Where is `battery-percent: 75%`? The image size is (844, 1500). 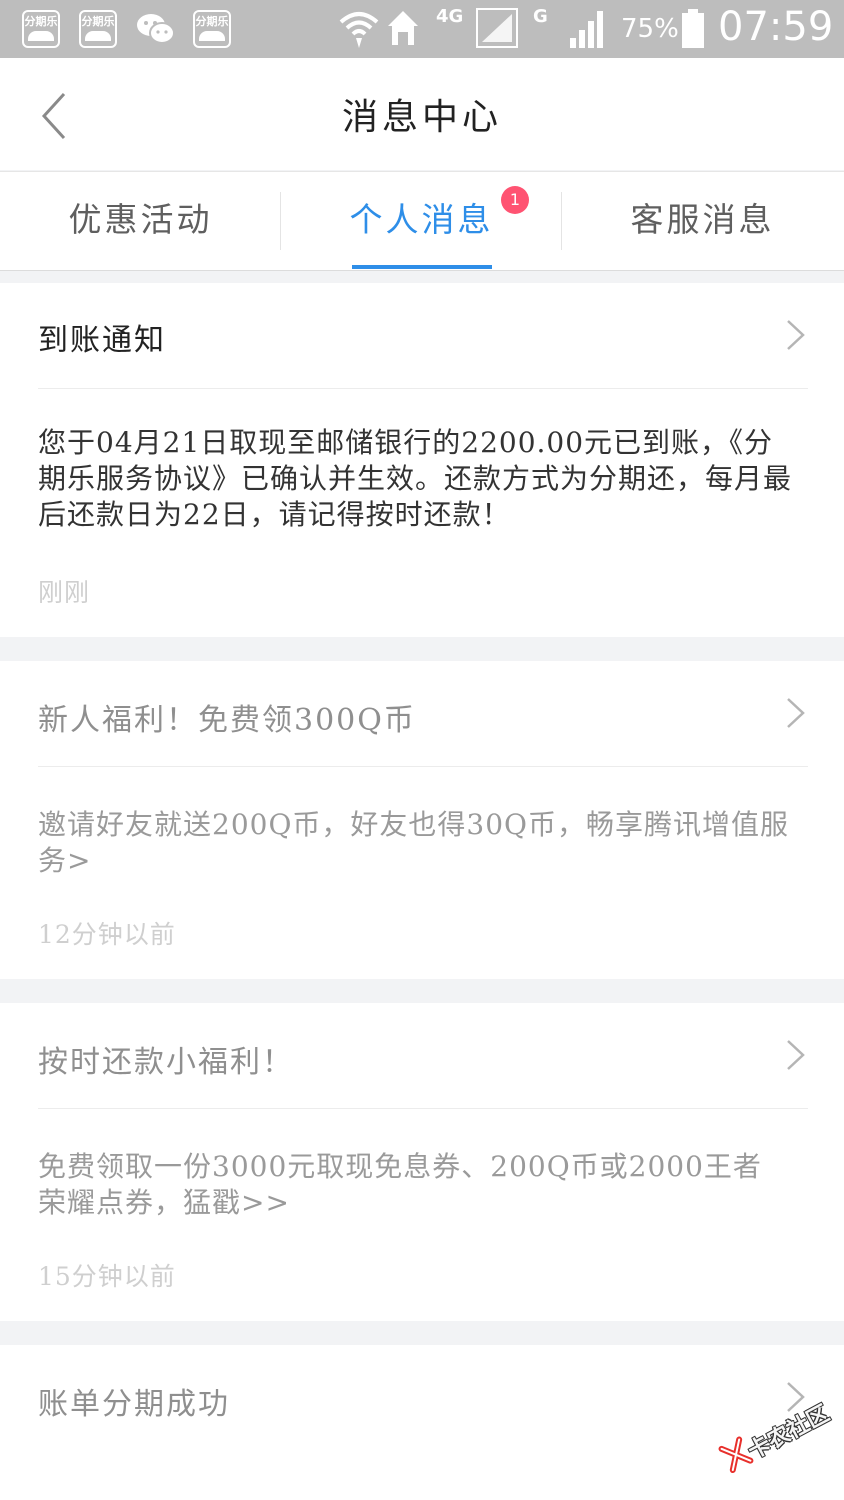 battery-percent: 75% is located at coordinates (650, 29).